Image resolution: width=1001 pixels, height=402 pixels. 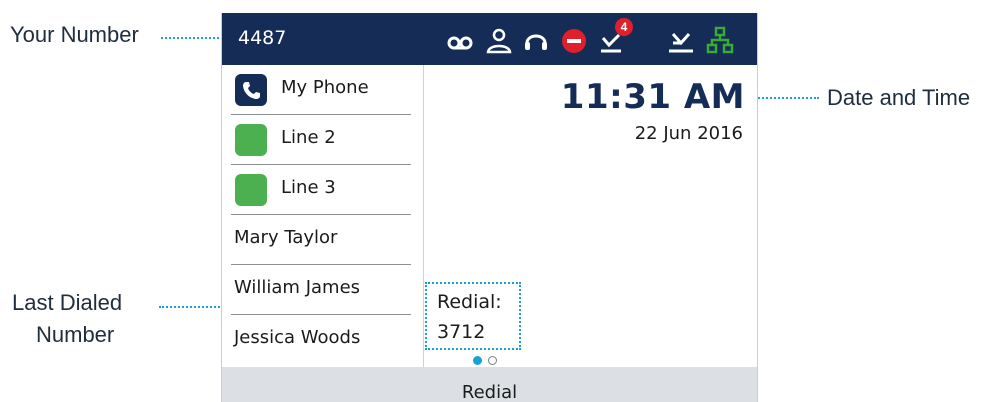 I want to click on line-label: Line 3, so click(x=308, y=187).